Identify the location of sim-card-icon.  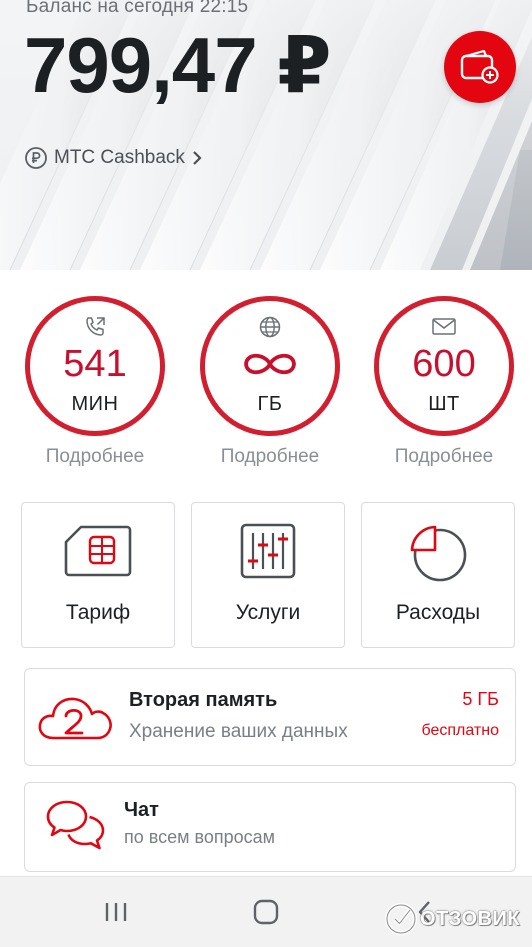
(98, 551).